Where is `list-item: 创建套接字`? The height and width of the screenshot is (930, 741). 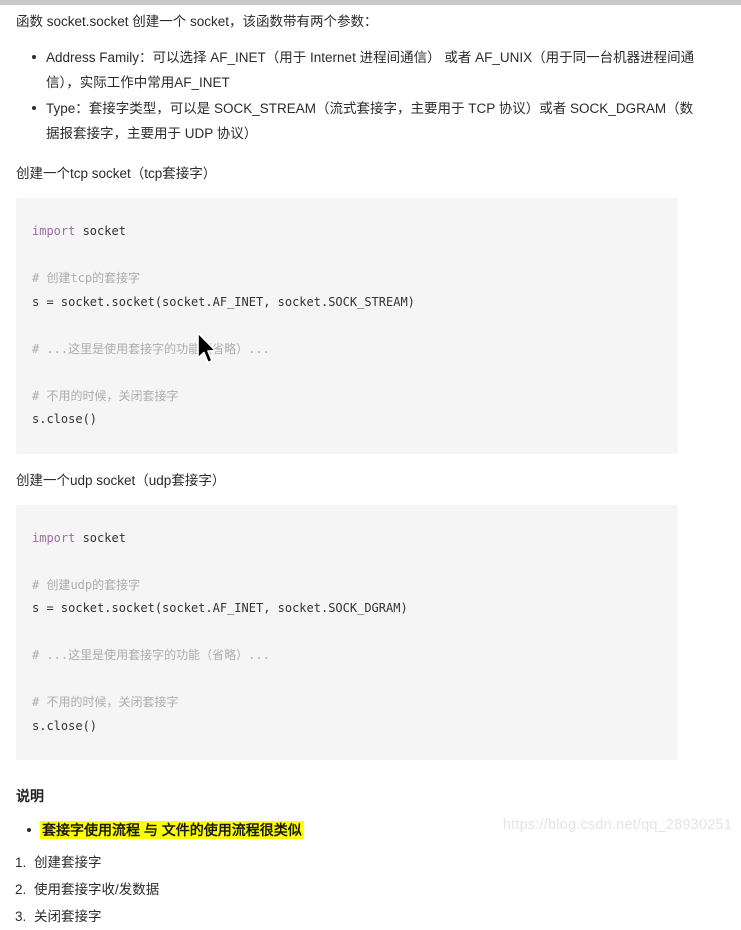 list-item: 创建套接字 is located at coordinates (385, 862).